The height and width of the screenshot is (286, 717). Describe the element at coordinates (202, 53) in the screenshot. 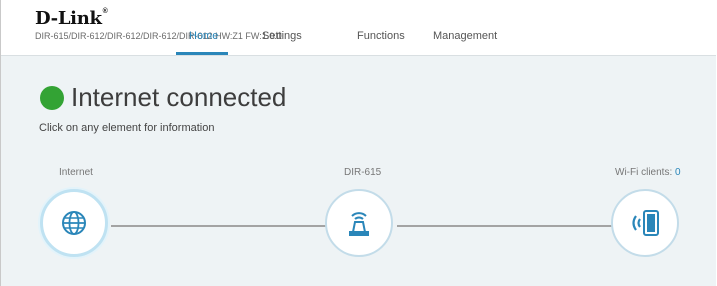

I see `nav-home-underline` at that location.